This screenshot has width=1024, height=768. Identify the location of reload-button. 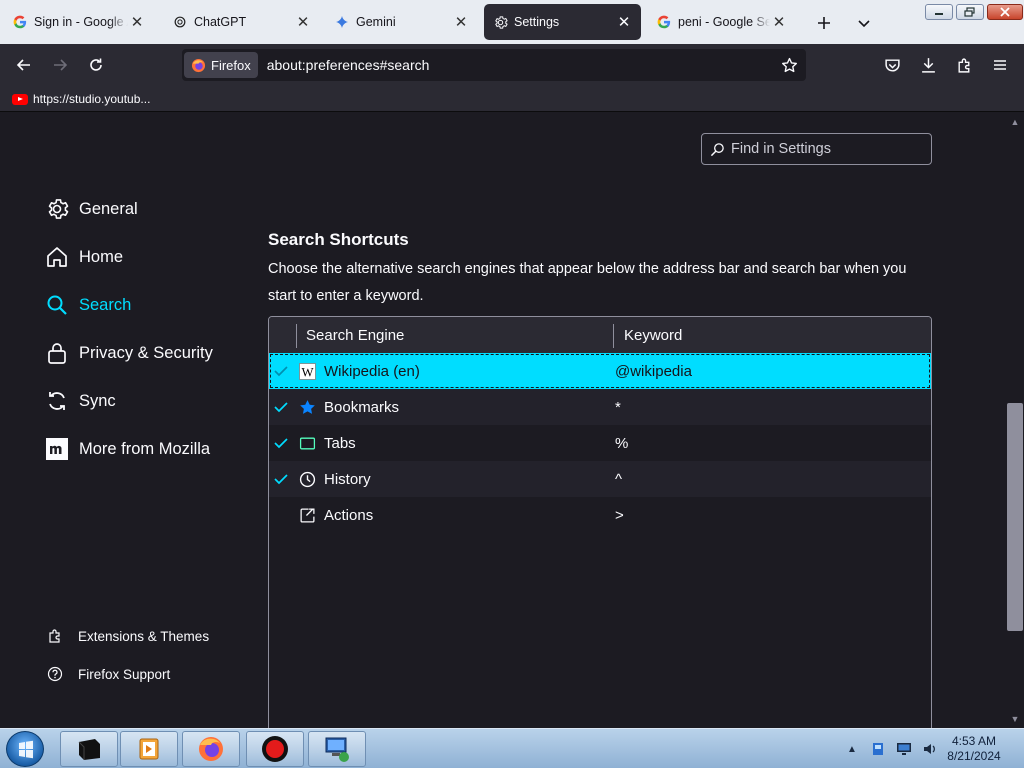
(96, 65).